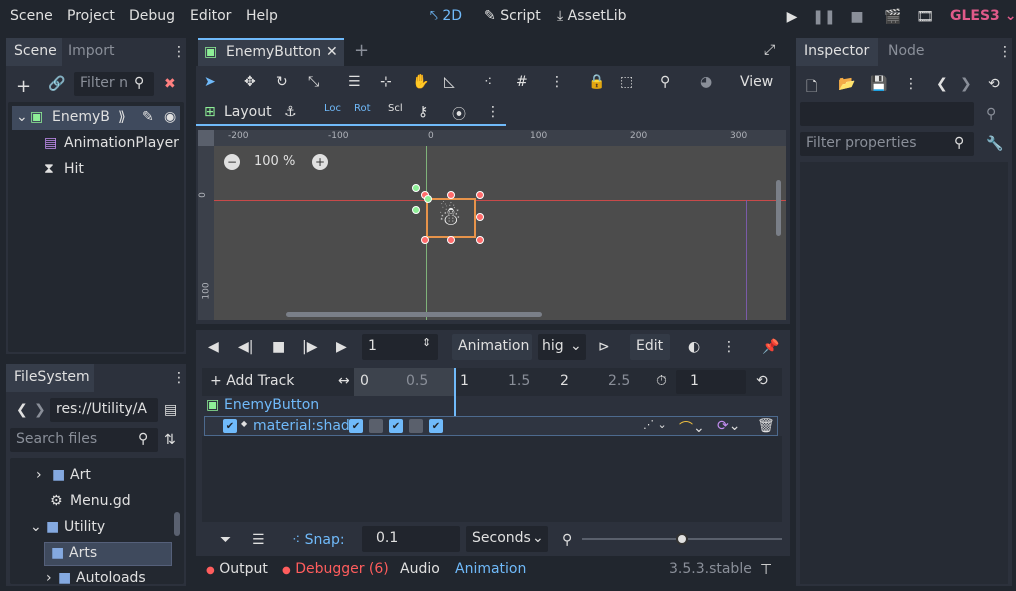 Image resolution: width=1016 pixels, height=591 pixels. What do you see at coordinates (290, 112) in the screenshot?
I see `anchor-icon: ⚓` at bounding box center [290, 112].